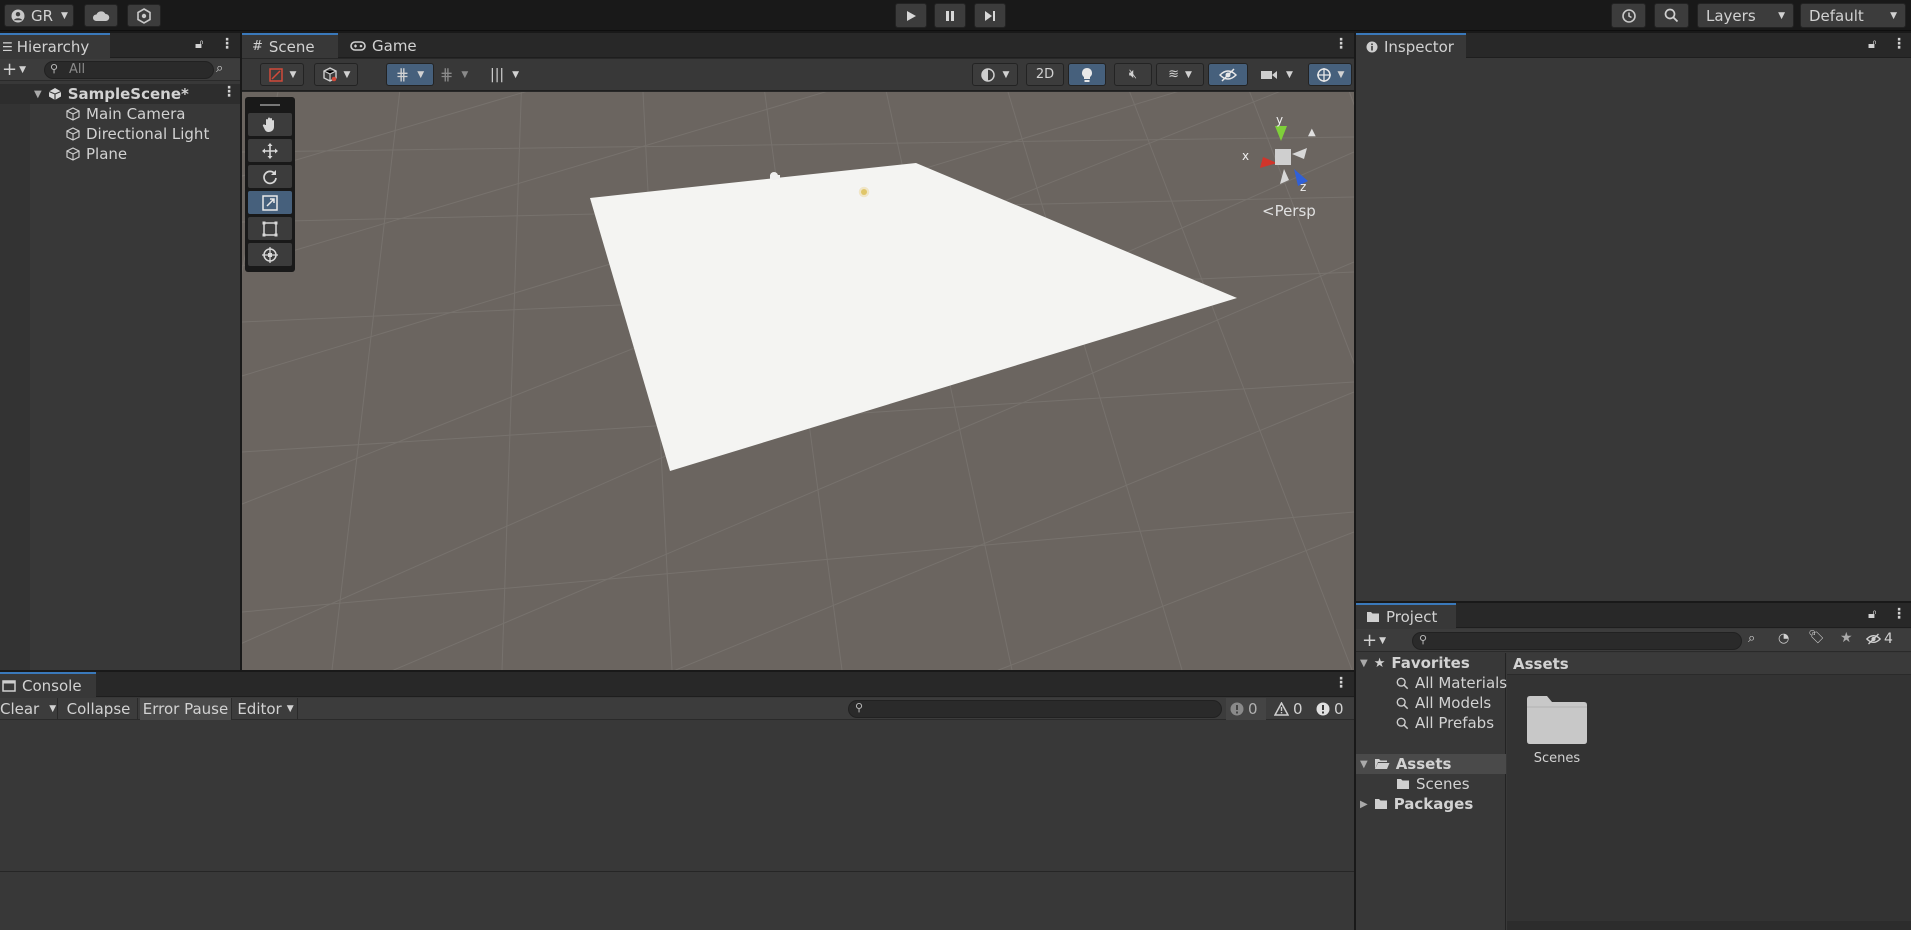 This screenshot has width=1911, height=930. I want to click on shading-dropdown: ▼, so click(336, 74).